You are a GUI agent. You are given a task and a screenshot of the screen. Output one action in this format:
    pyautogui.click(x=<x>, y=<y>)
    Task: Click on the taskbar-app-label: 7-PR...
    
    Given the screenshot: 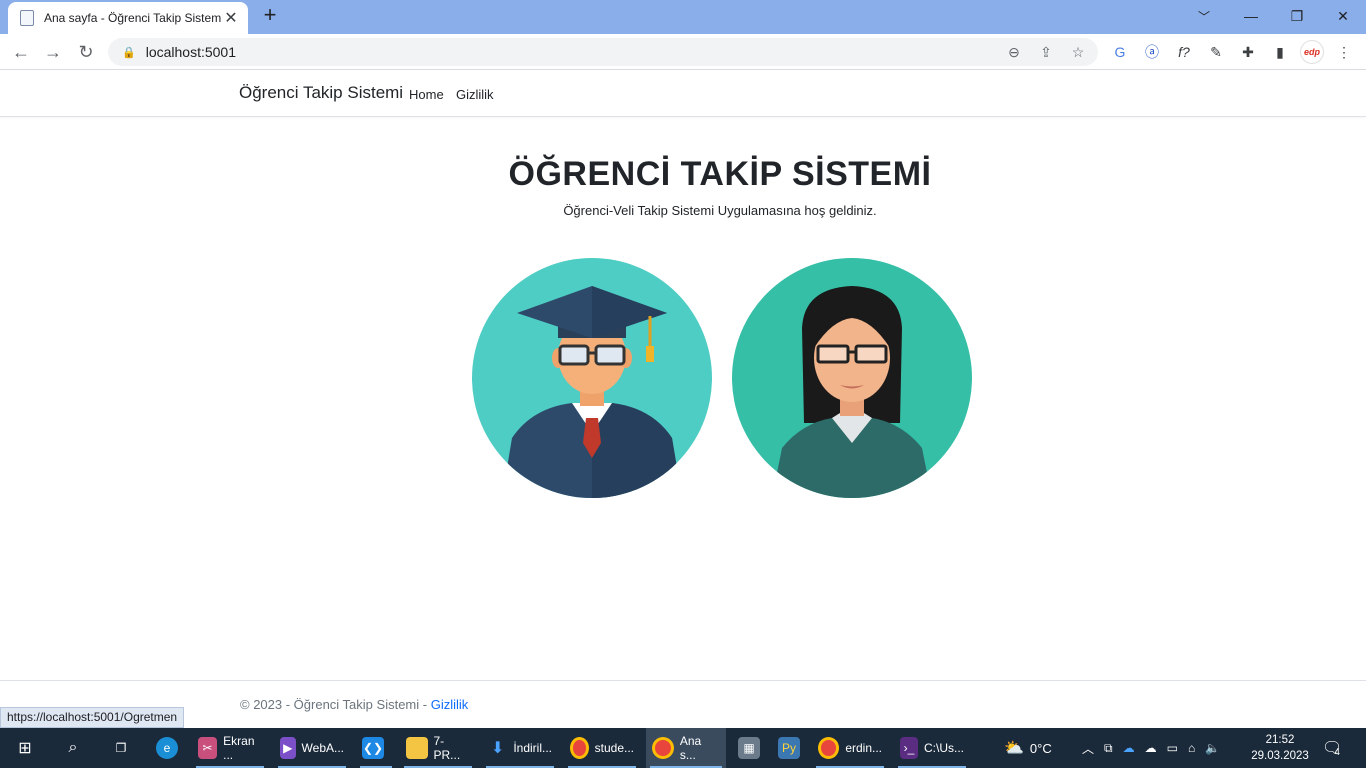 What is the action you would take?
    pyautogui.click(x=447, y=748)
    